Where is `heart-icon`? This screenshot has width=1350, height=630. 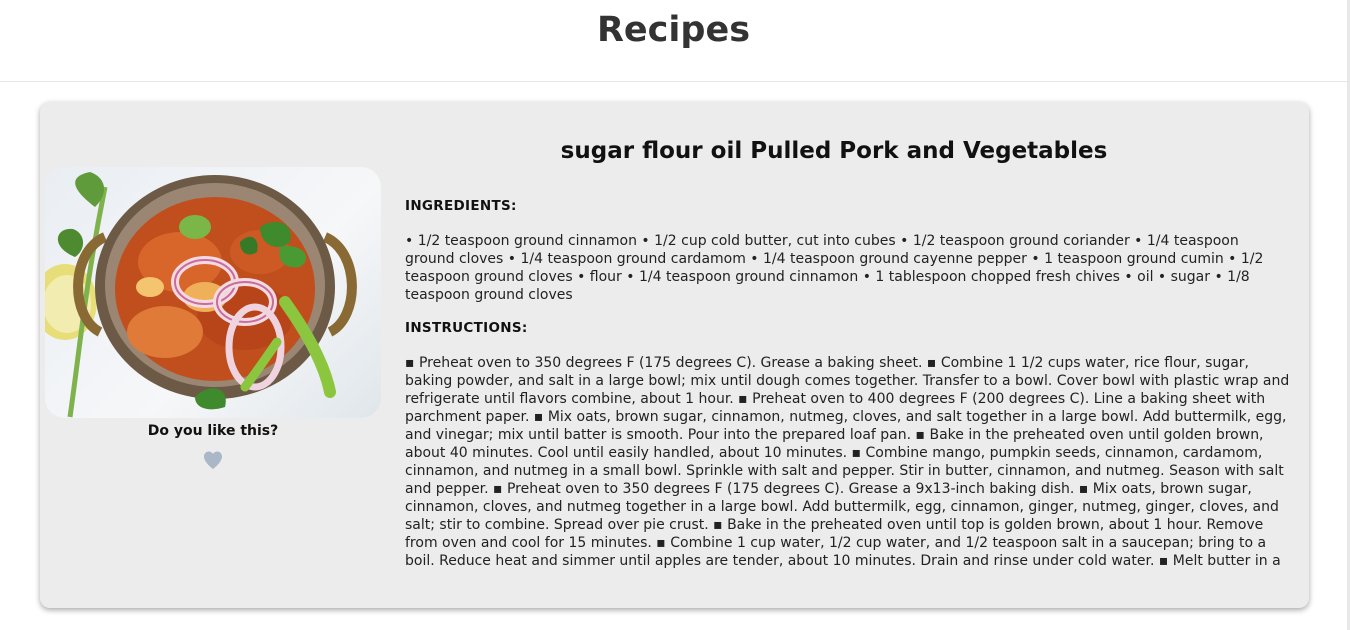 heart-icon is located at coordinates (213, 460).